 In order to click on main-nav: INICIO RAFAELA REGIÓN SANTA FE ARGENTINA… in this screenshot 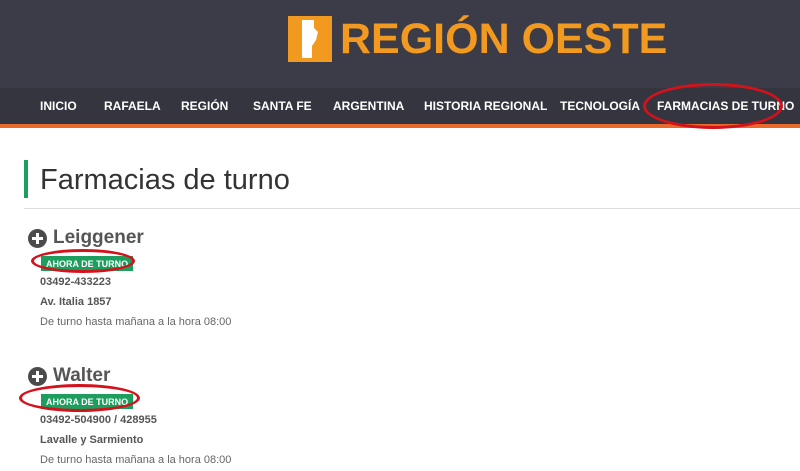, I will do `click(400, 108)`.